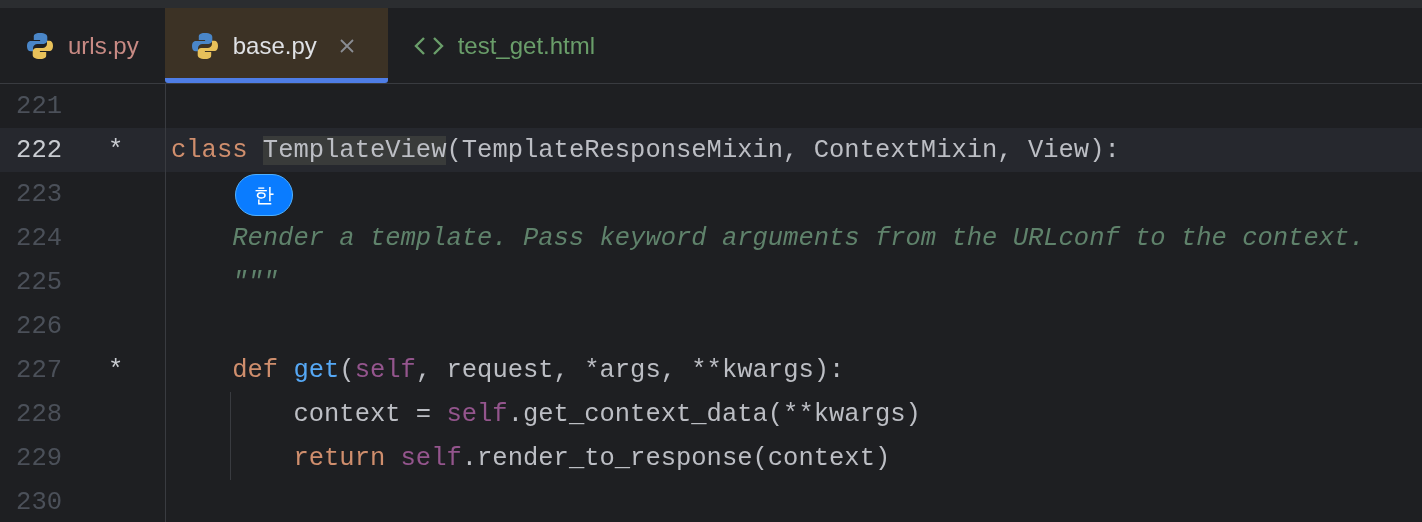 The image size is (1422, 522). Describe the element at coordinates (538, 370) in the screenshot. I see `code-line: def get(self, request, *args, **kwargs):` at that location.